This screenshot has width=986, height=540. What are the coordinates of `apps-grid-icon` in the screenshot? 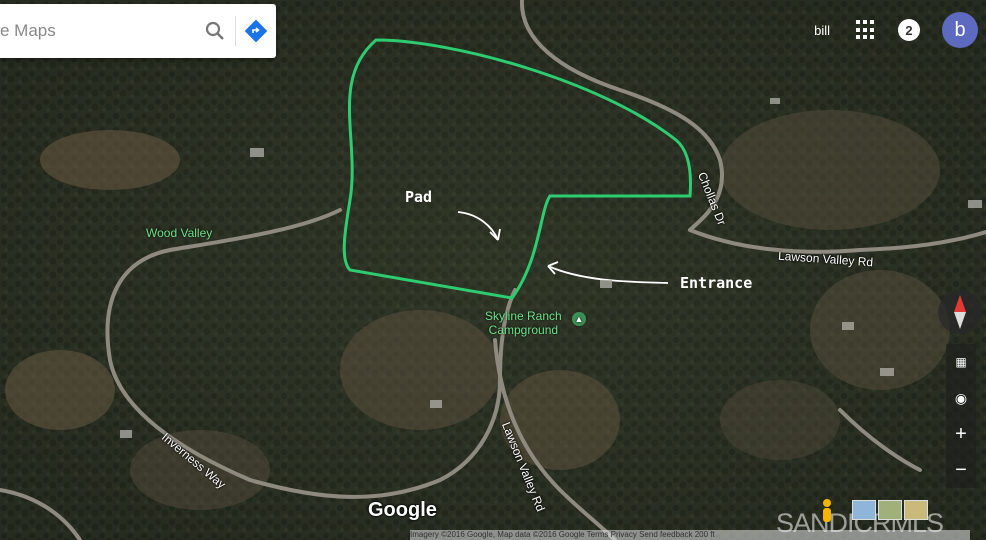 It's located at (866, 30).